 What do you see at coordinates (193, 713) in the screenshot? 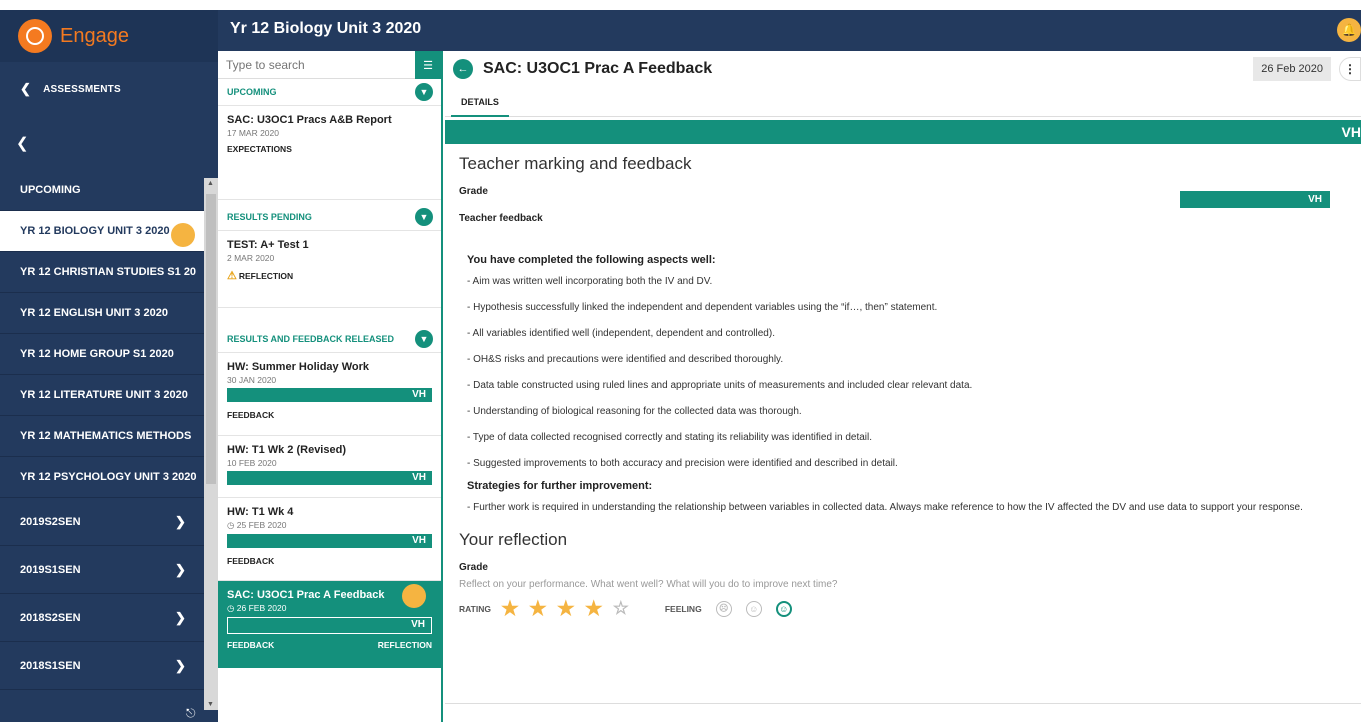
I see `logout-icon: ⎋` at bounding box center [193, 713].